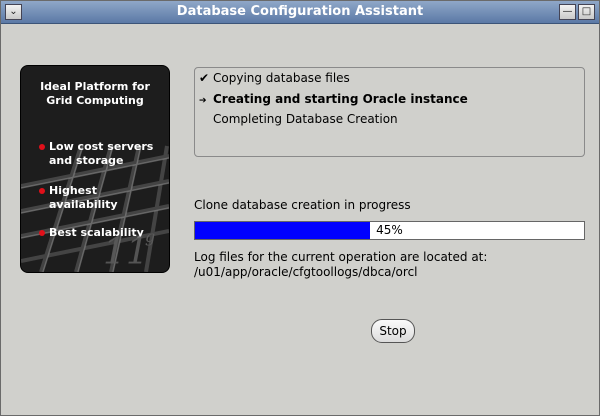 The width and height of the screenshot is (600, 416). Describe the element at coordinates (95, 93) in the screenshot. I see `brand-headline: Ideal Platform for Grid Computing` at that location.